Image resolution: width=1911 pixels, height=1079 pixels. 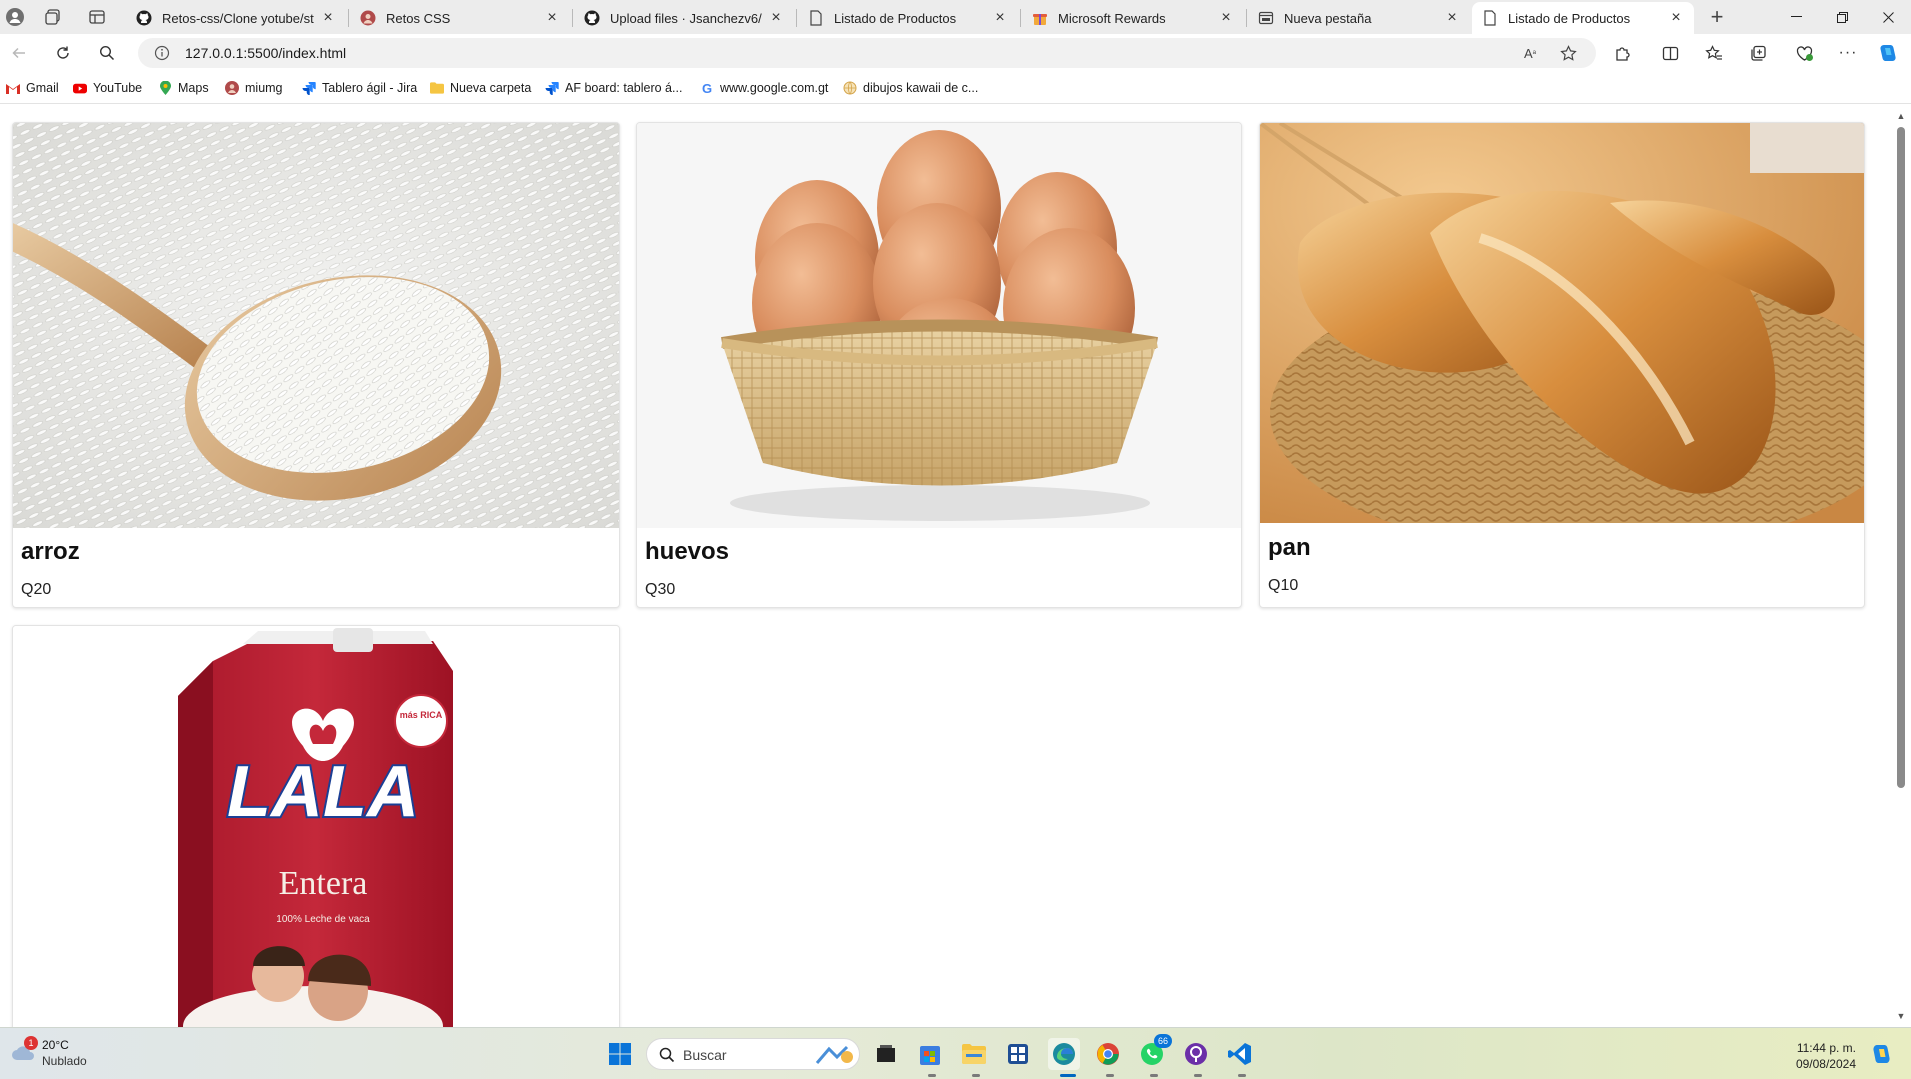 I want to click on bookmark-youtube: YouTube, so click(x=107, y=88).